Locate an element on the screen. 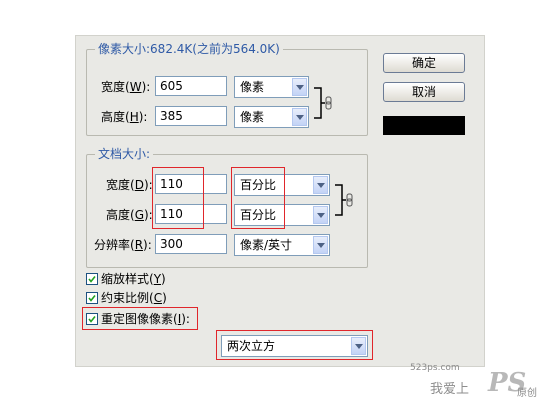 This screenshot has height=400, width=550. pixel-width-label: 宽度(W): is located at coordinates (126, 87).